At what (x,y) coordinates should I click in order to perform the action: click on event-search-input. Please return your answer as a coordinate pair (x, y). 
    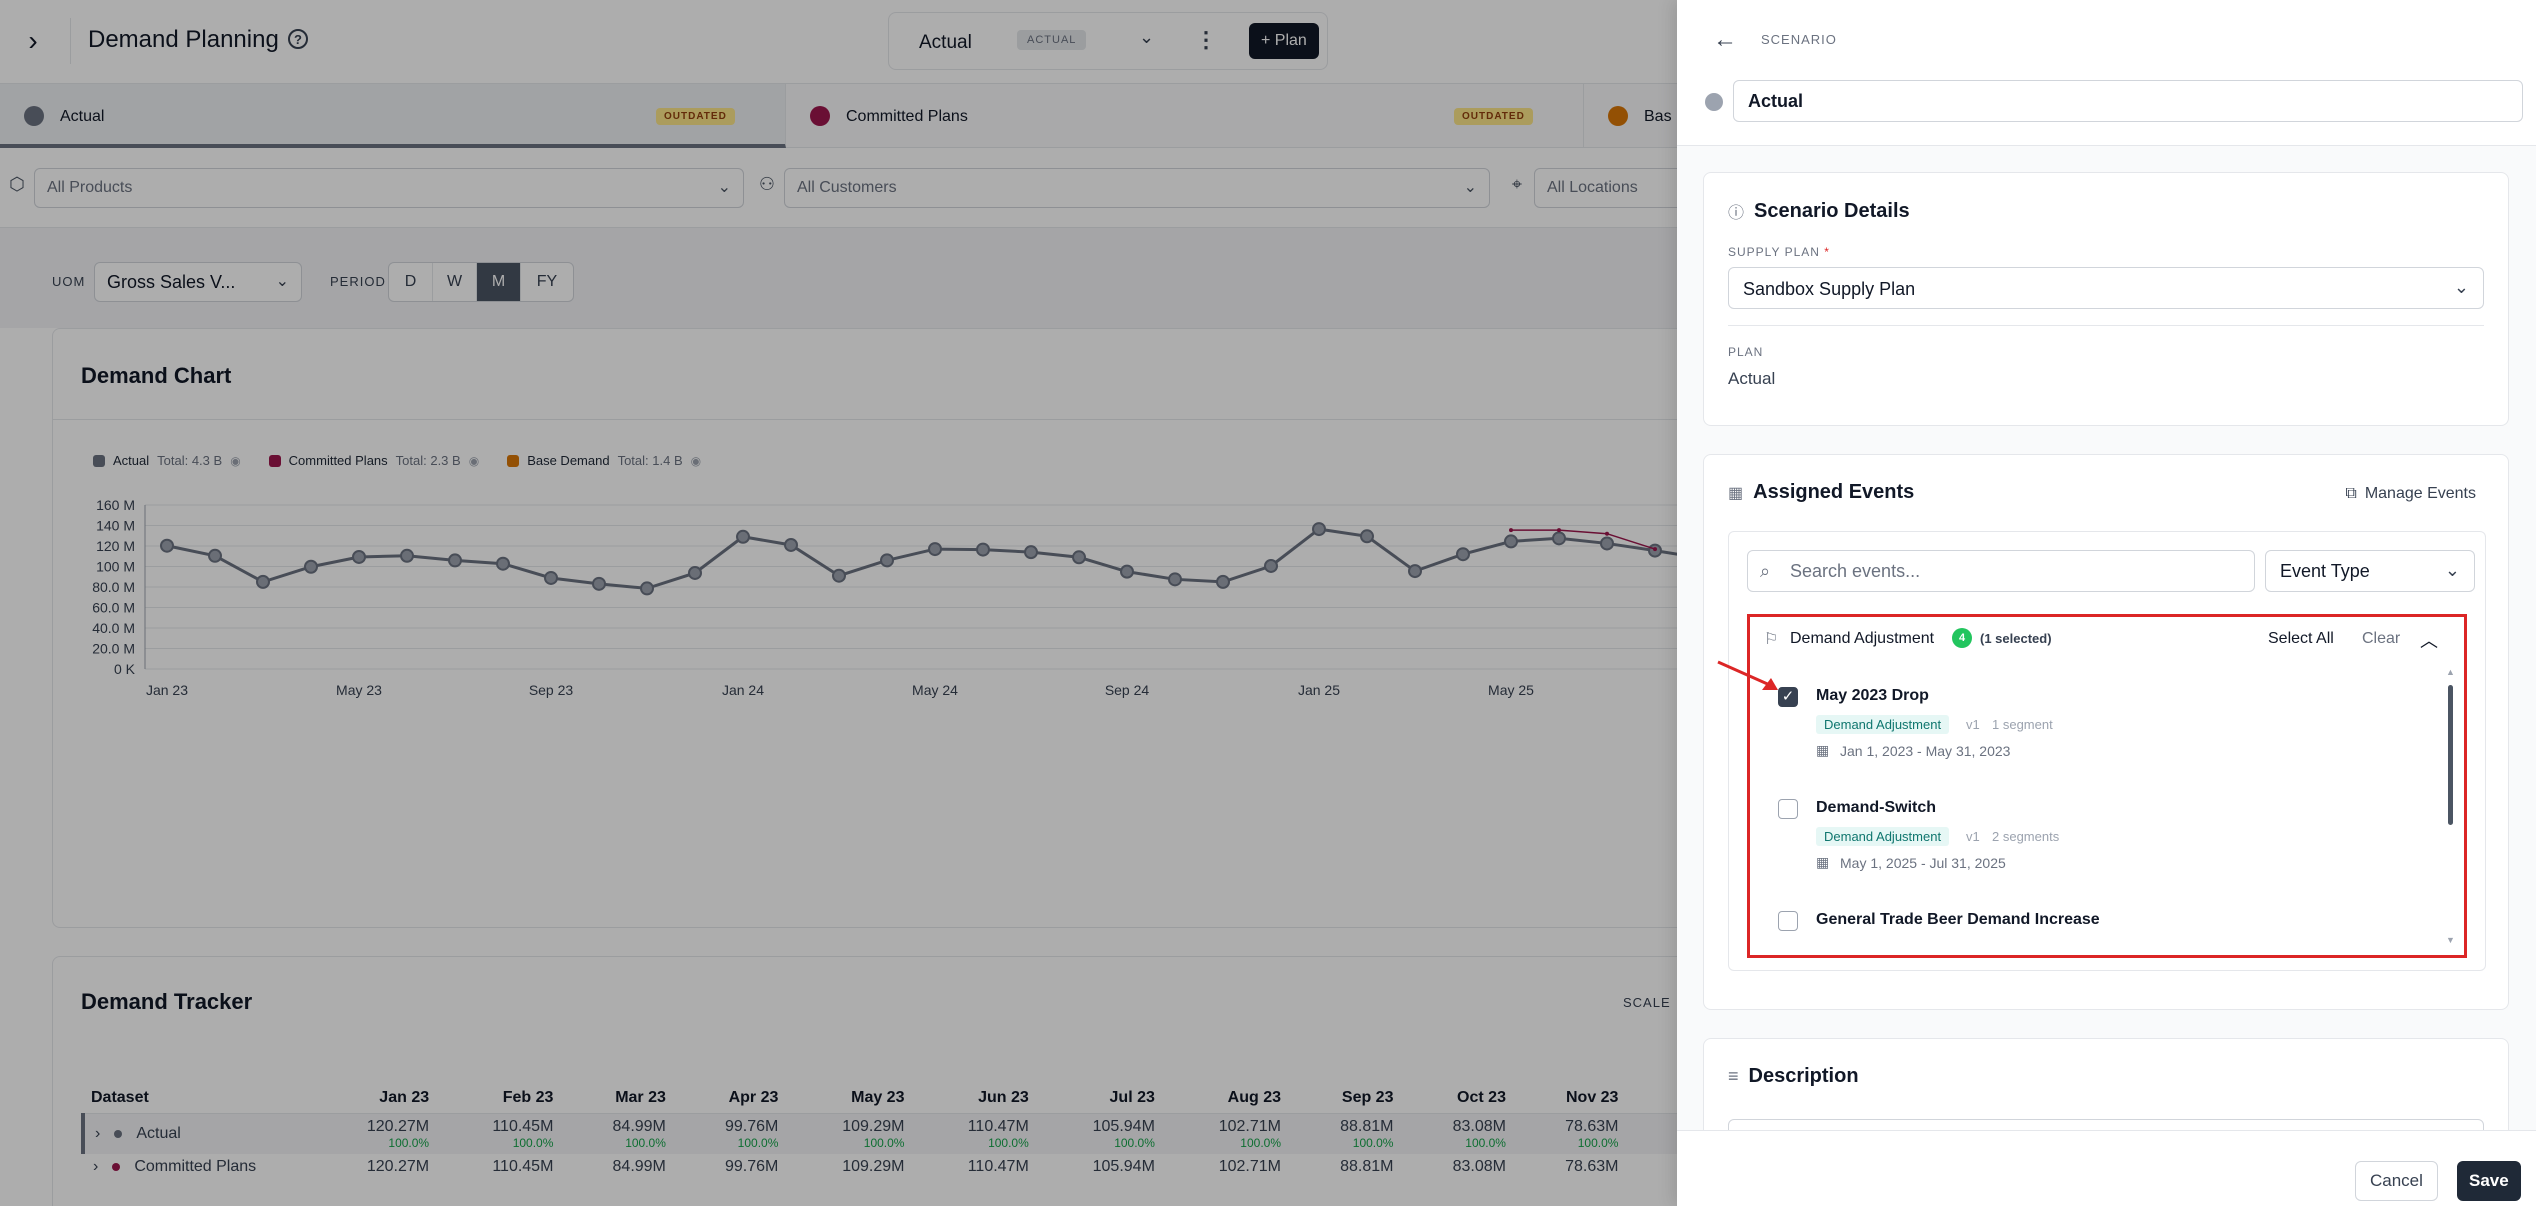
    Looking at the image, I should click on (2015, 571).